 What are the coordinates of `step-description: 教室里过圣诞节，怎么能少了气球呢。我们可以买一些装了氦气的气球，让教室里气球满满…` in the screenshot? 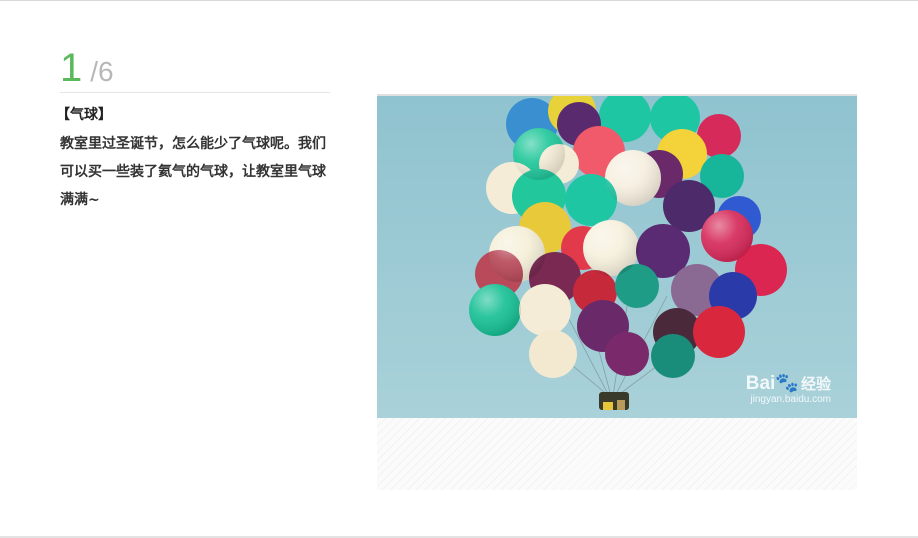 It's located at (193, 172).